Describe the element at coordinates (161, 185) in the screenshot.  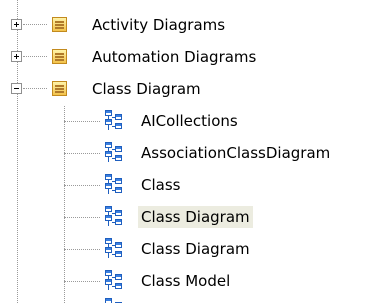
I see `tree-item-label: Class` at that location.